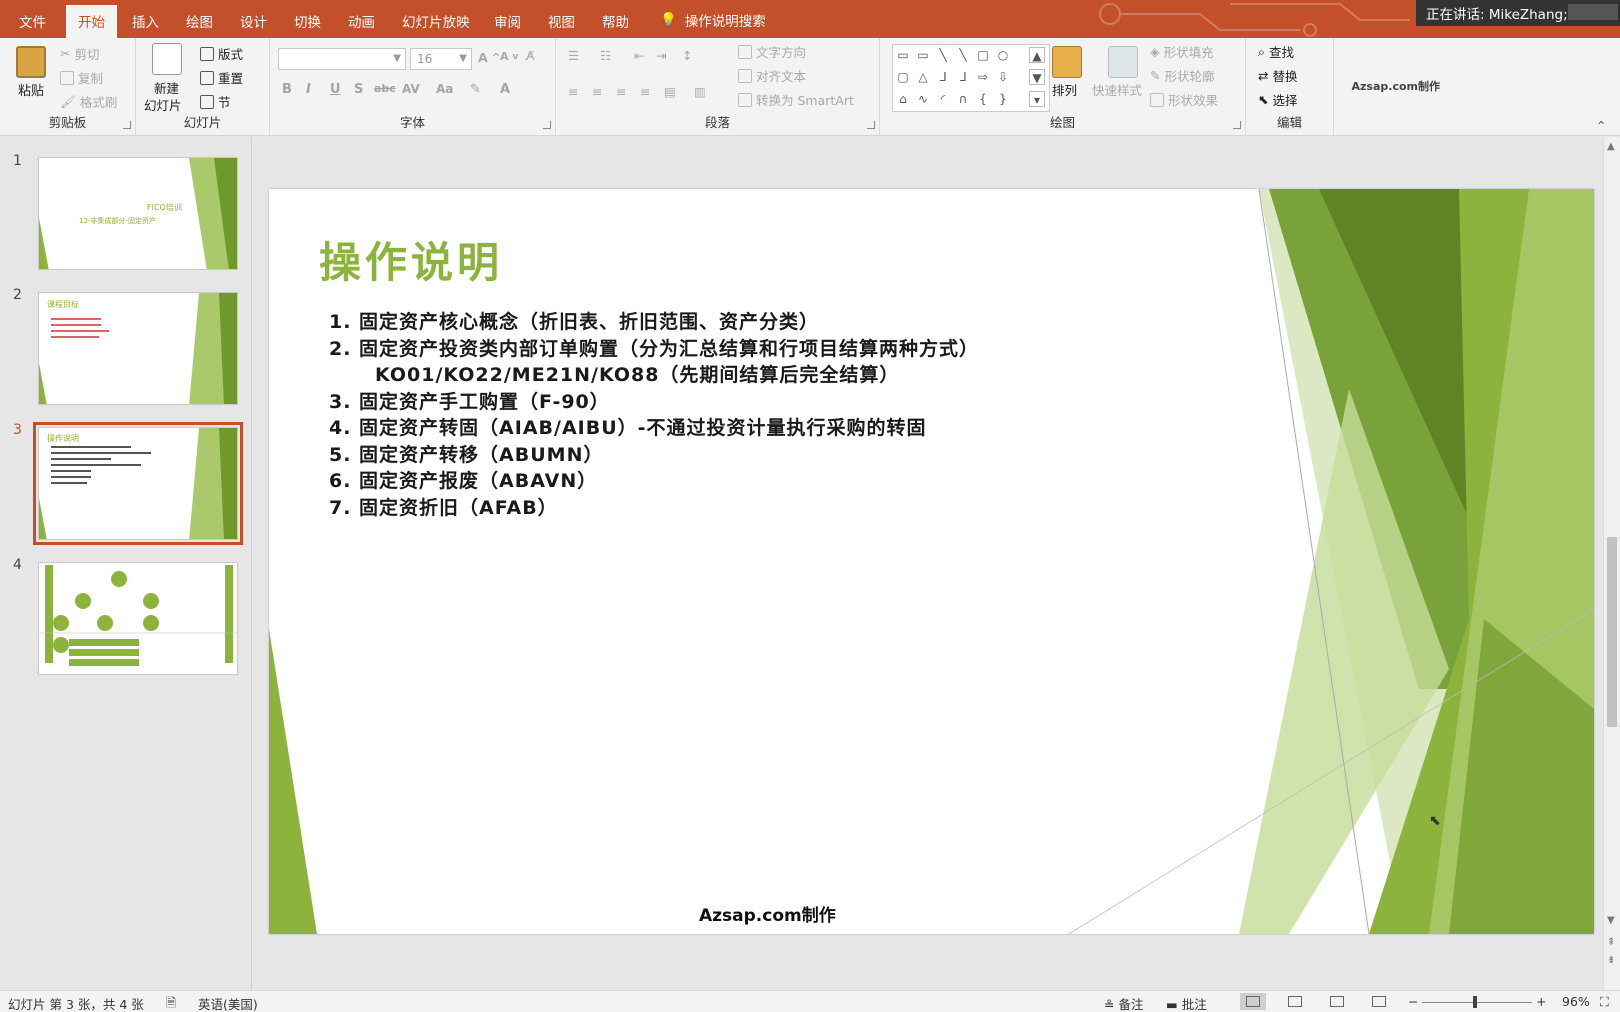  What do you see at coordinates (1123, 62) in the screenshot?
I see `quick-styles-icon` at bounding box center [1123, 62].